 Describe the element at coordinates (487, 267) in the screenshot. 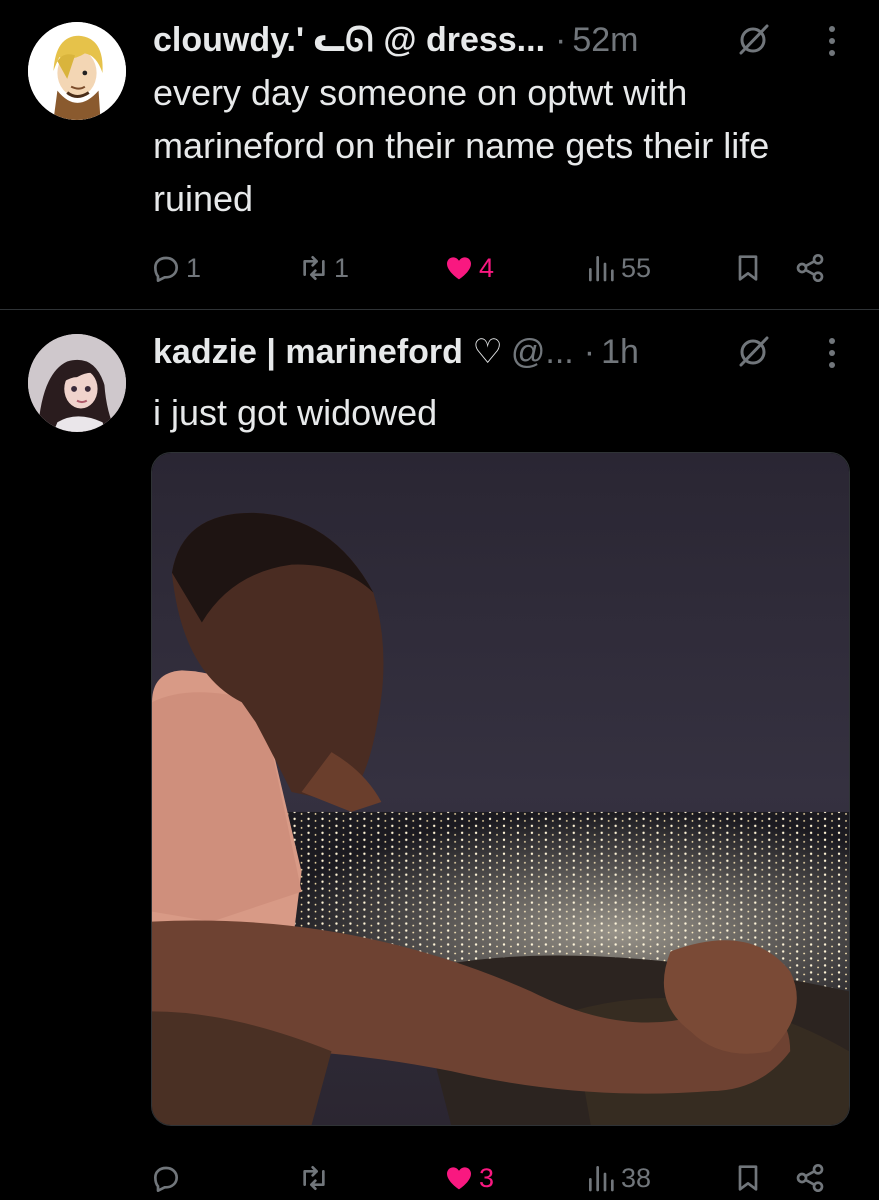

I see `like-count: 4` at that location.